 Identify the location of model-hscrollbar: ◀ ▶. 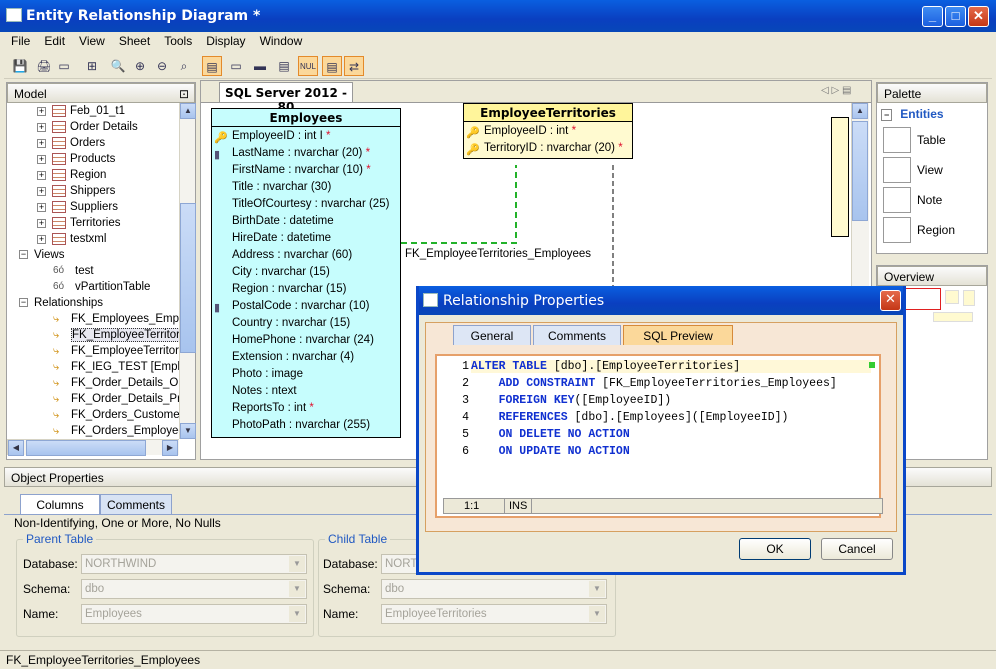
(93, 447).